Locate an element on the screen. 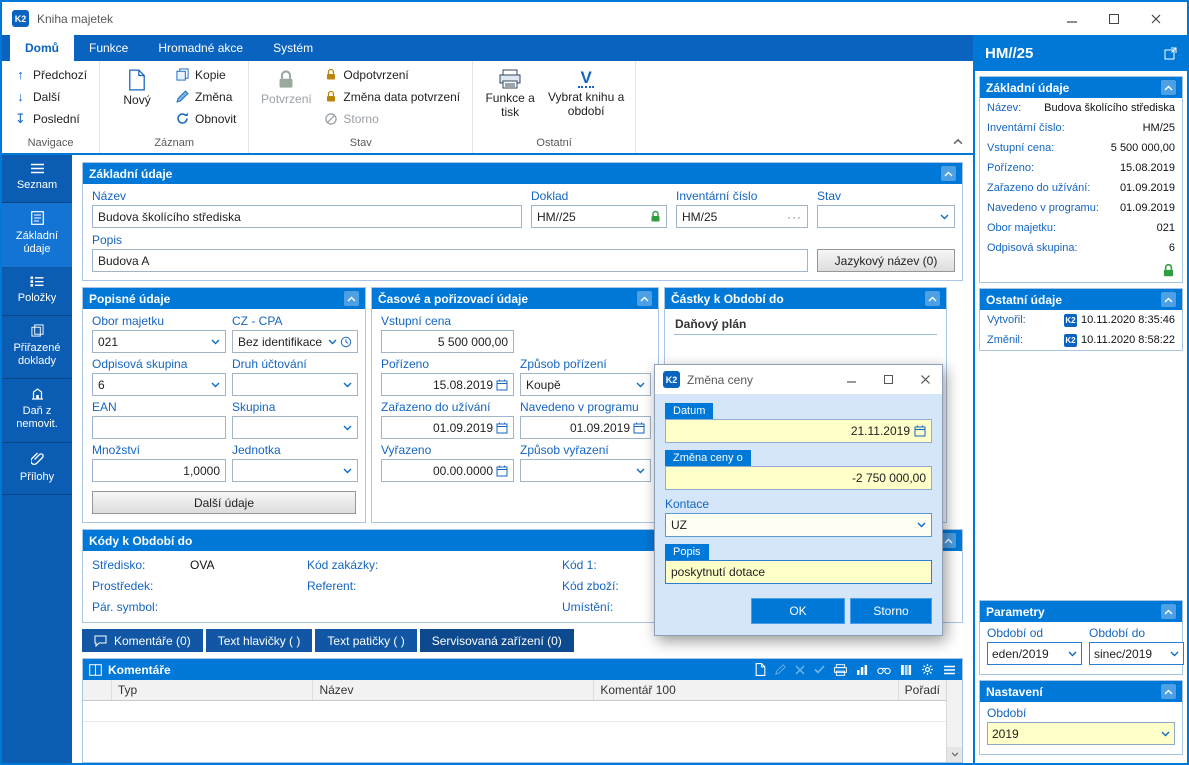  obdobi-od-field: eden/2019 is located at coordinates (1034, 653).